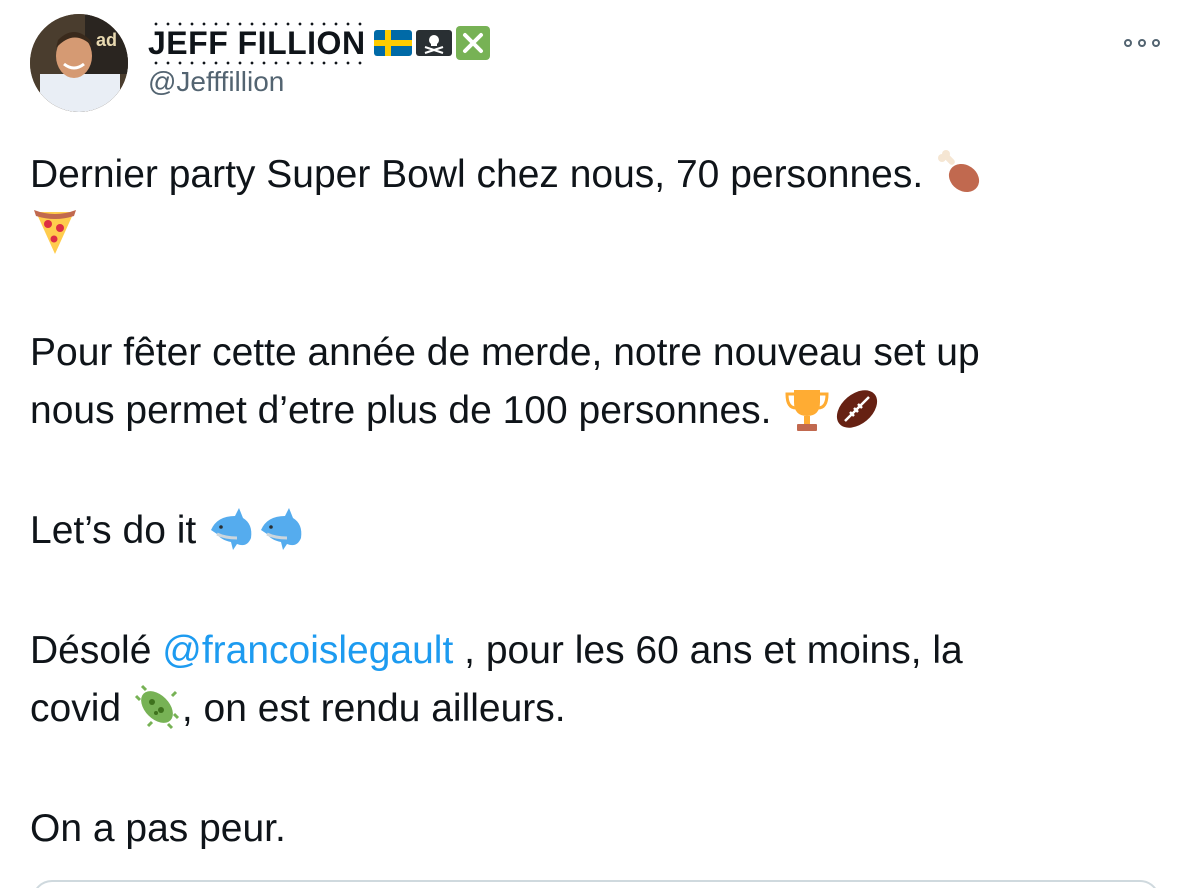 The width and height of the screenshot is (1196, 888). I want to click on text-segment: covid, so click(81, 708).